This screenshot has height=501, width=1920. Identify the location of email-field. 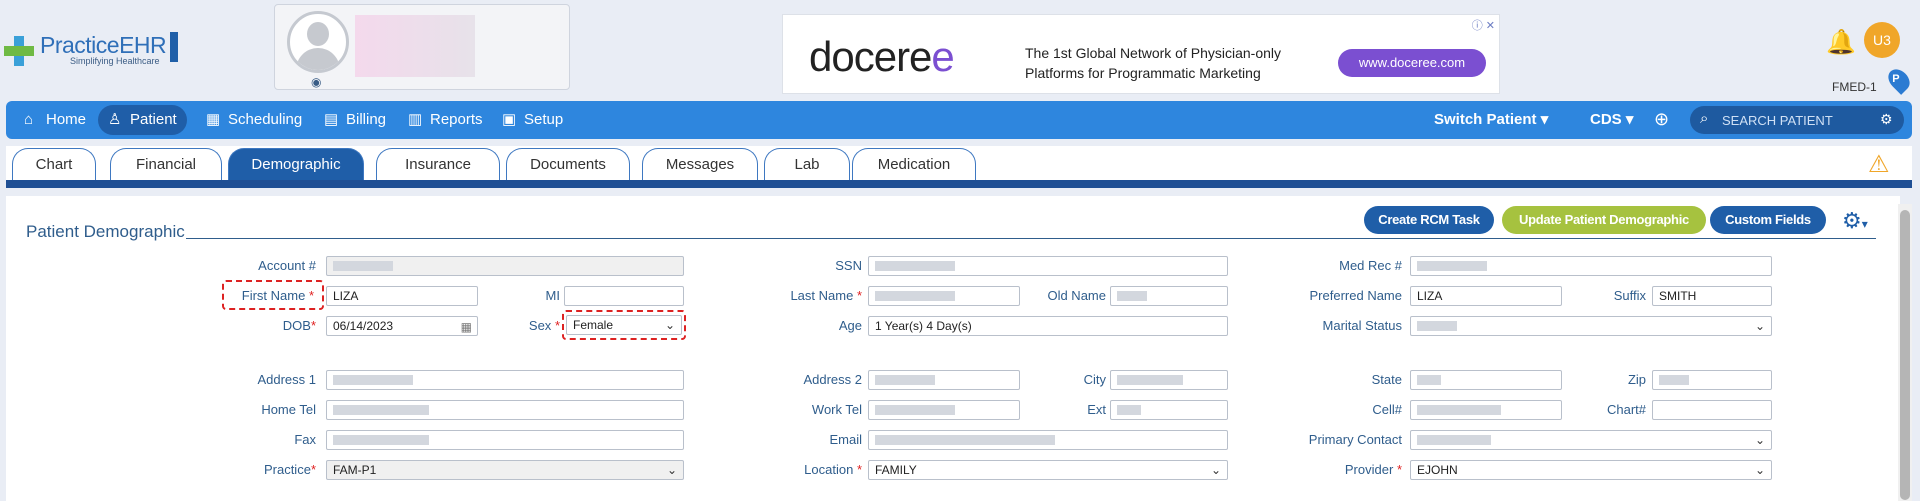
(1048, 440).